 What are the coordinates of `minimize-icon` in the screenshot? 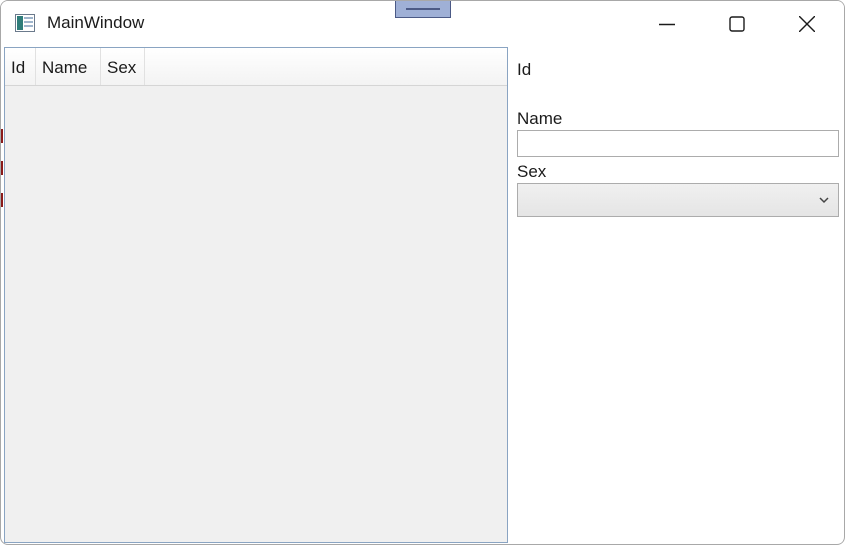 It's located at (667, 24).